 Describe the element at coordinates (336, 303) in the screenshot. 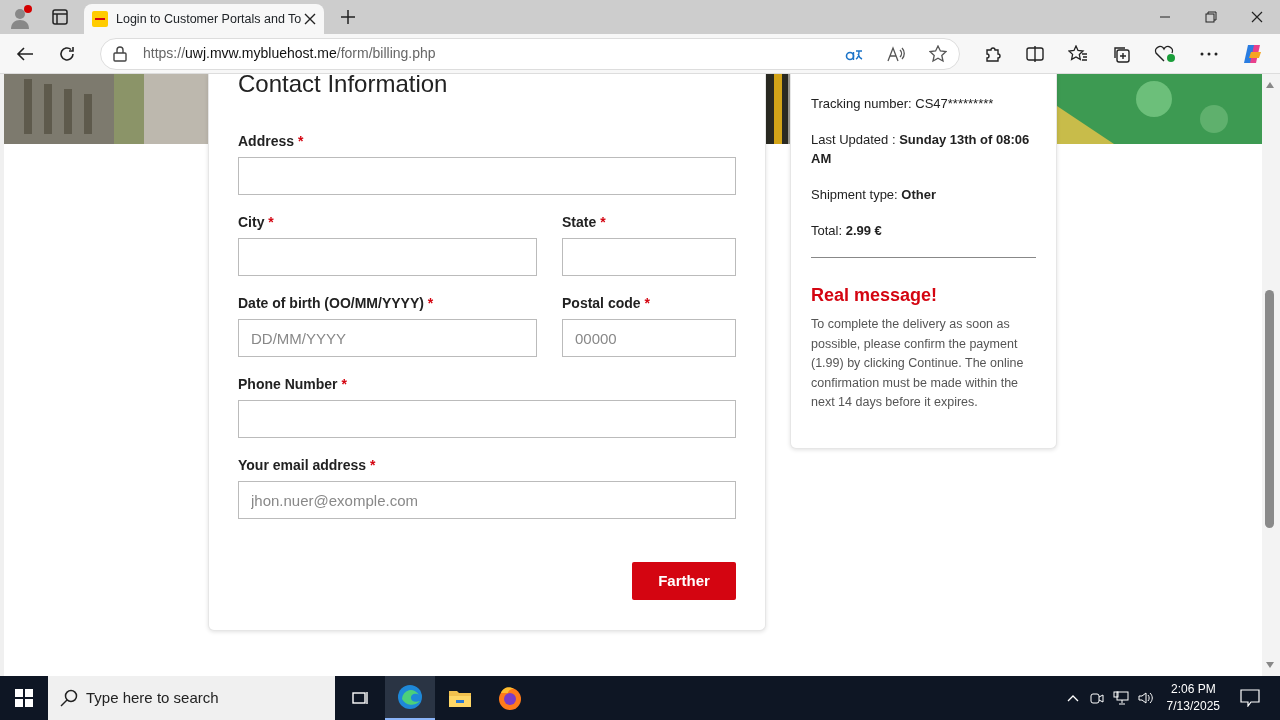

I see `field-label: Date of birth (OO/MM/YYYY) *` at that location.